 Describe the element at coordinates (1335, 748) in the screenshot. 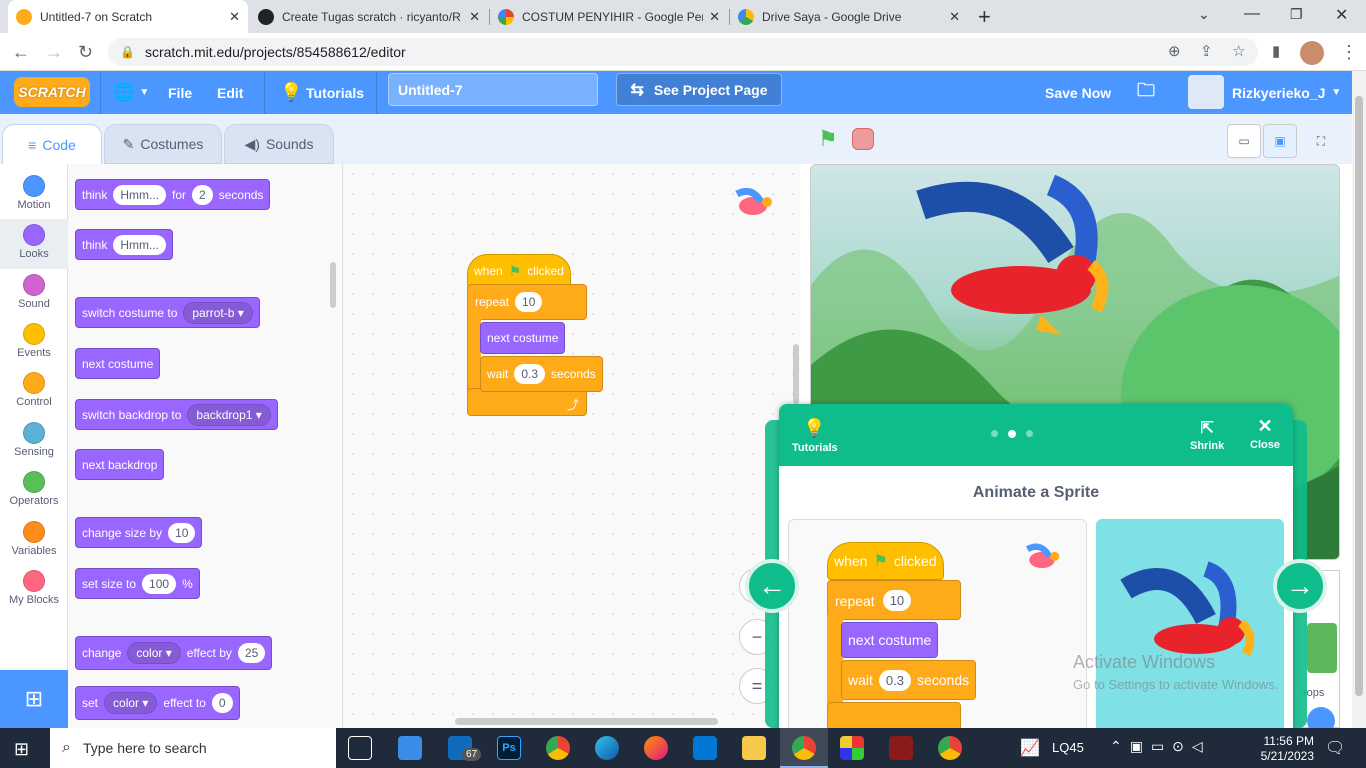

I see `notification-icon: 🗨` at that location.